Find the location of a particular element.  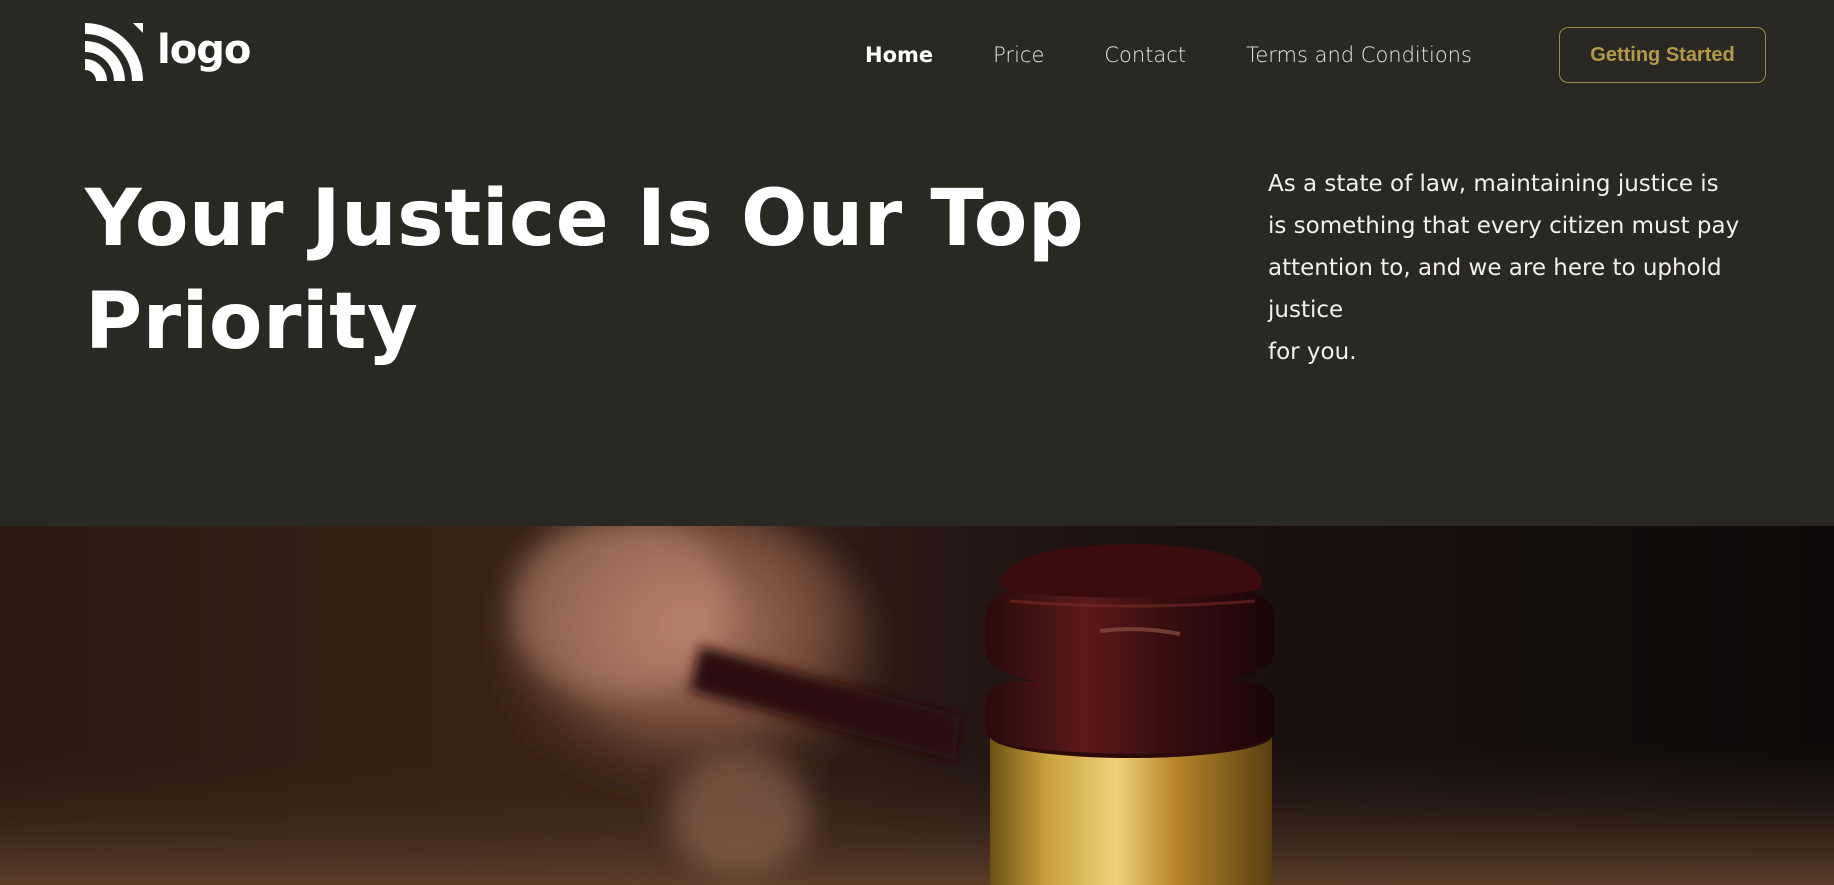

hero-title-line-2: Priority is located at coordinates (252, 322).